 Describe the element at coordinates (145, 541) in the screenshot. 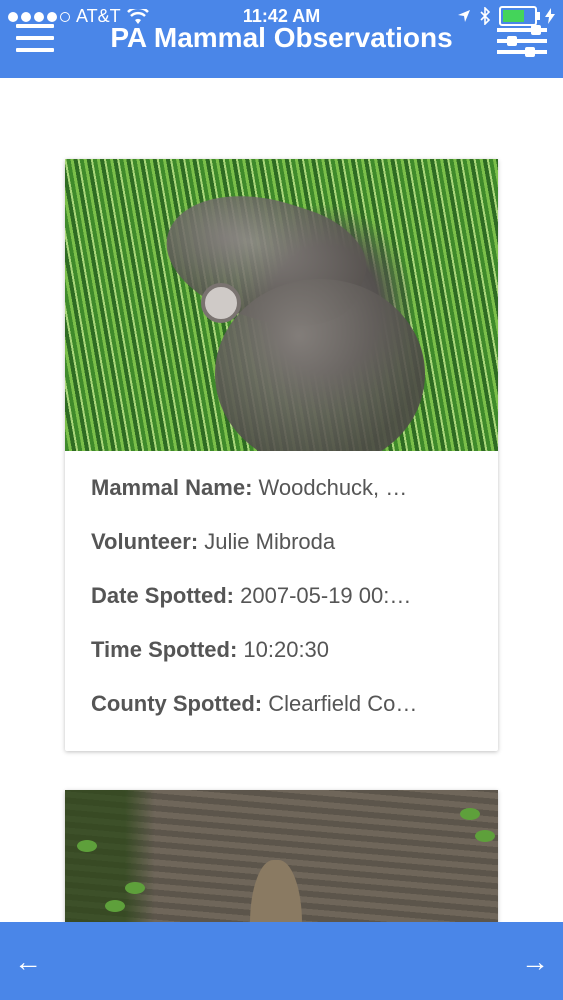

I see `volunteer-label: Volunteer:` at that location.